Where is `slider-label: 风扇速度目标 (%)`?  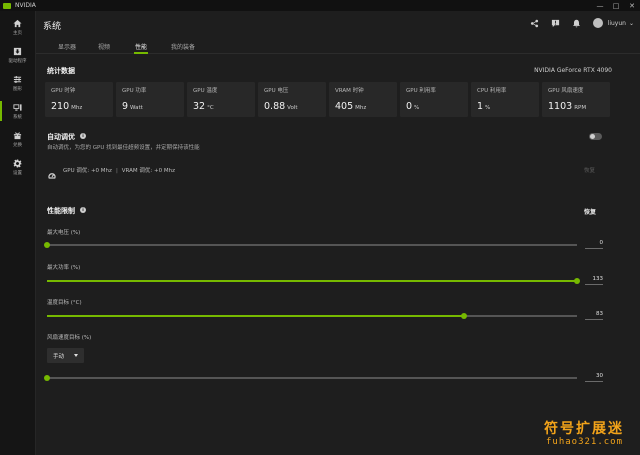 slider-label: 风扇速度目标 (%) is located at coordinates (69, 338).